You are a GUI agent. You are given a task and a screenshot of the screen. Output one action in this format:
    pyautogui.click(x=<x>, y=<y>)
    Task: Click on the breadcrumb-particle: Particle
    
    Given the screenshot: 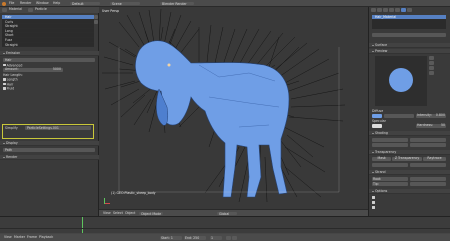 What is the action you would take?
    pyautogui.click(x=41, y=10)
    